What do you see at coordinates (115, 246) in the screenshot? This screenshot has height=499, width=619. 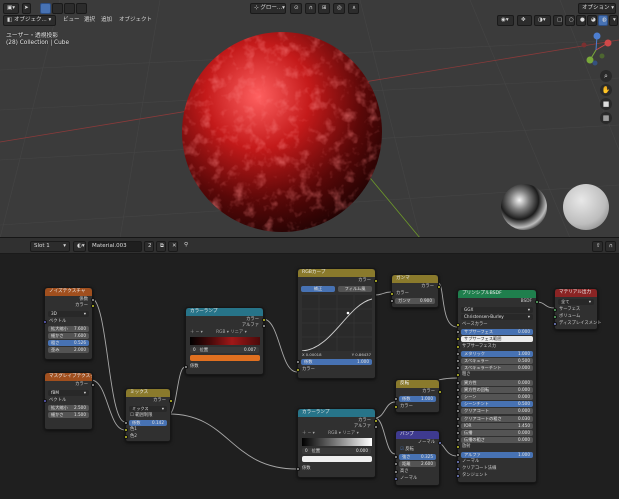 I see `material-name-field: Material.003` at bounding box center [115, 246].